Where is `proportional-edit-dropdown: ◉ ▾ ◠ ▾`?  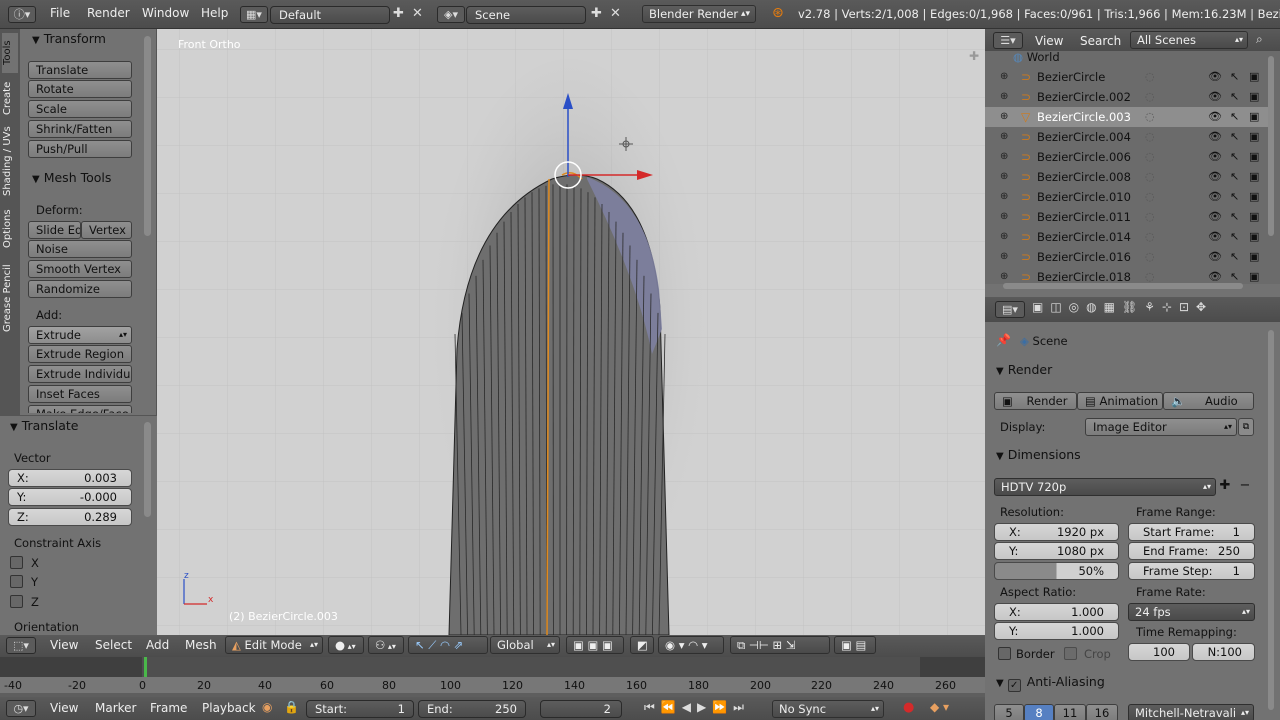
proportional-edit-dropdown: ◉ ▾ ◠ ▾ is located at coordinates (691, 645).